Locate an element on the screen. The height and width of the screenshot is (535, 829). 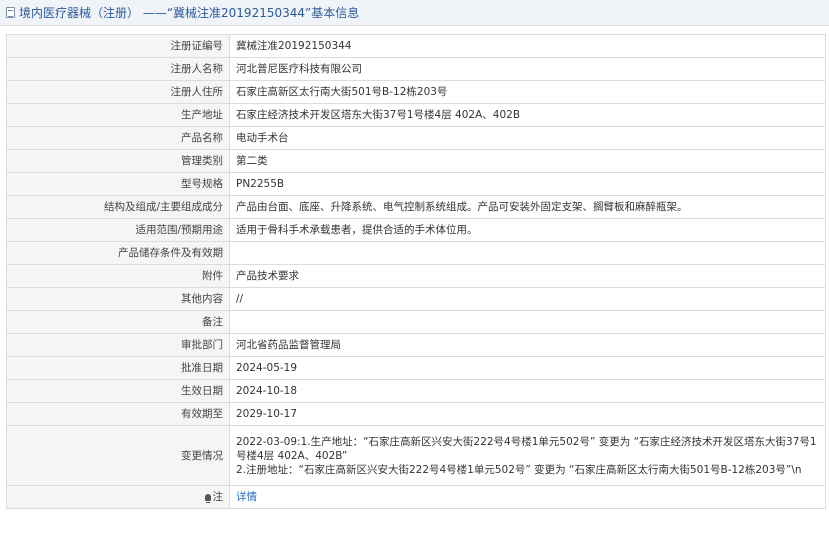
field-value: 产品技术要求 is located at coordinates (527, 276).